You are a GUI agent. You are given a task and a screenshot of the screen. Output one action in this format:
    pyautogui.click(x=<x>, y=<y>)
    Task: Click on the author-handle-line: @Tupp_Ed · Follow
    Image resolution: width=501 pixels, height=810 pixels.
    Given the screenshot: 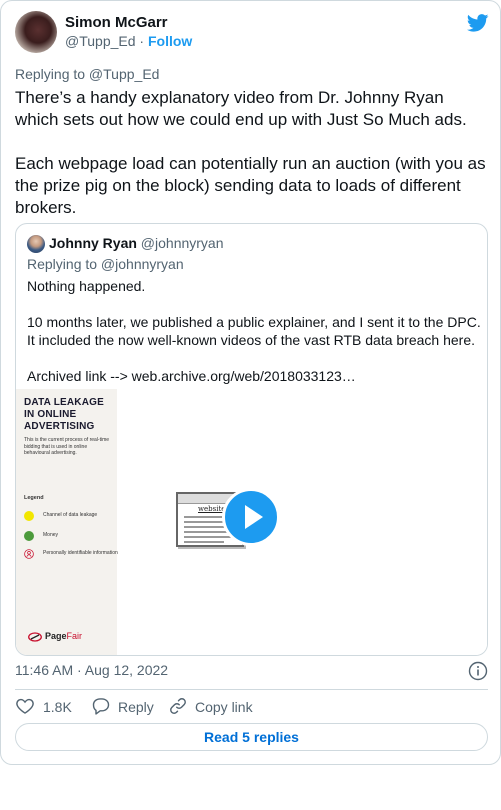 What is the action you would take?
    pyautogui.click(x=128, y=41)
    